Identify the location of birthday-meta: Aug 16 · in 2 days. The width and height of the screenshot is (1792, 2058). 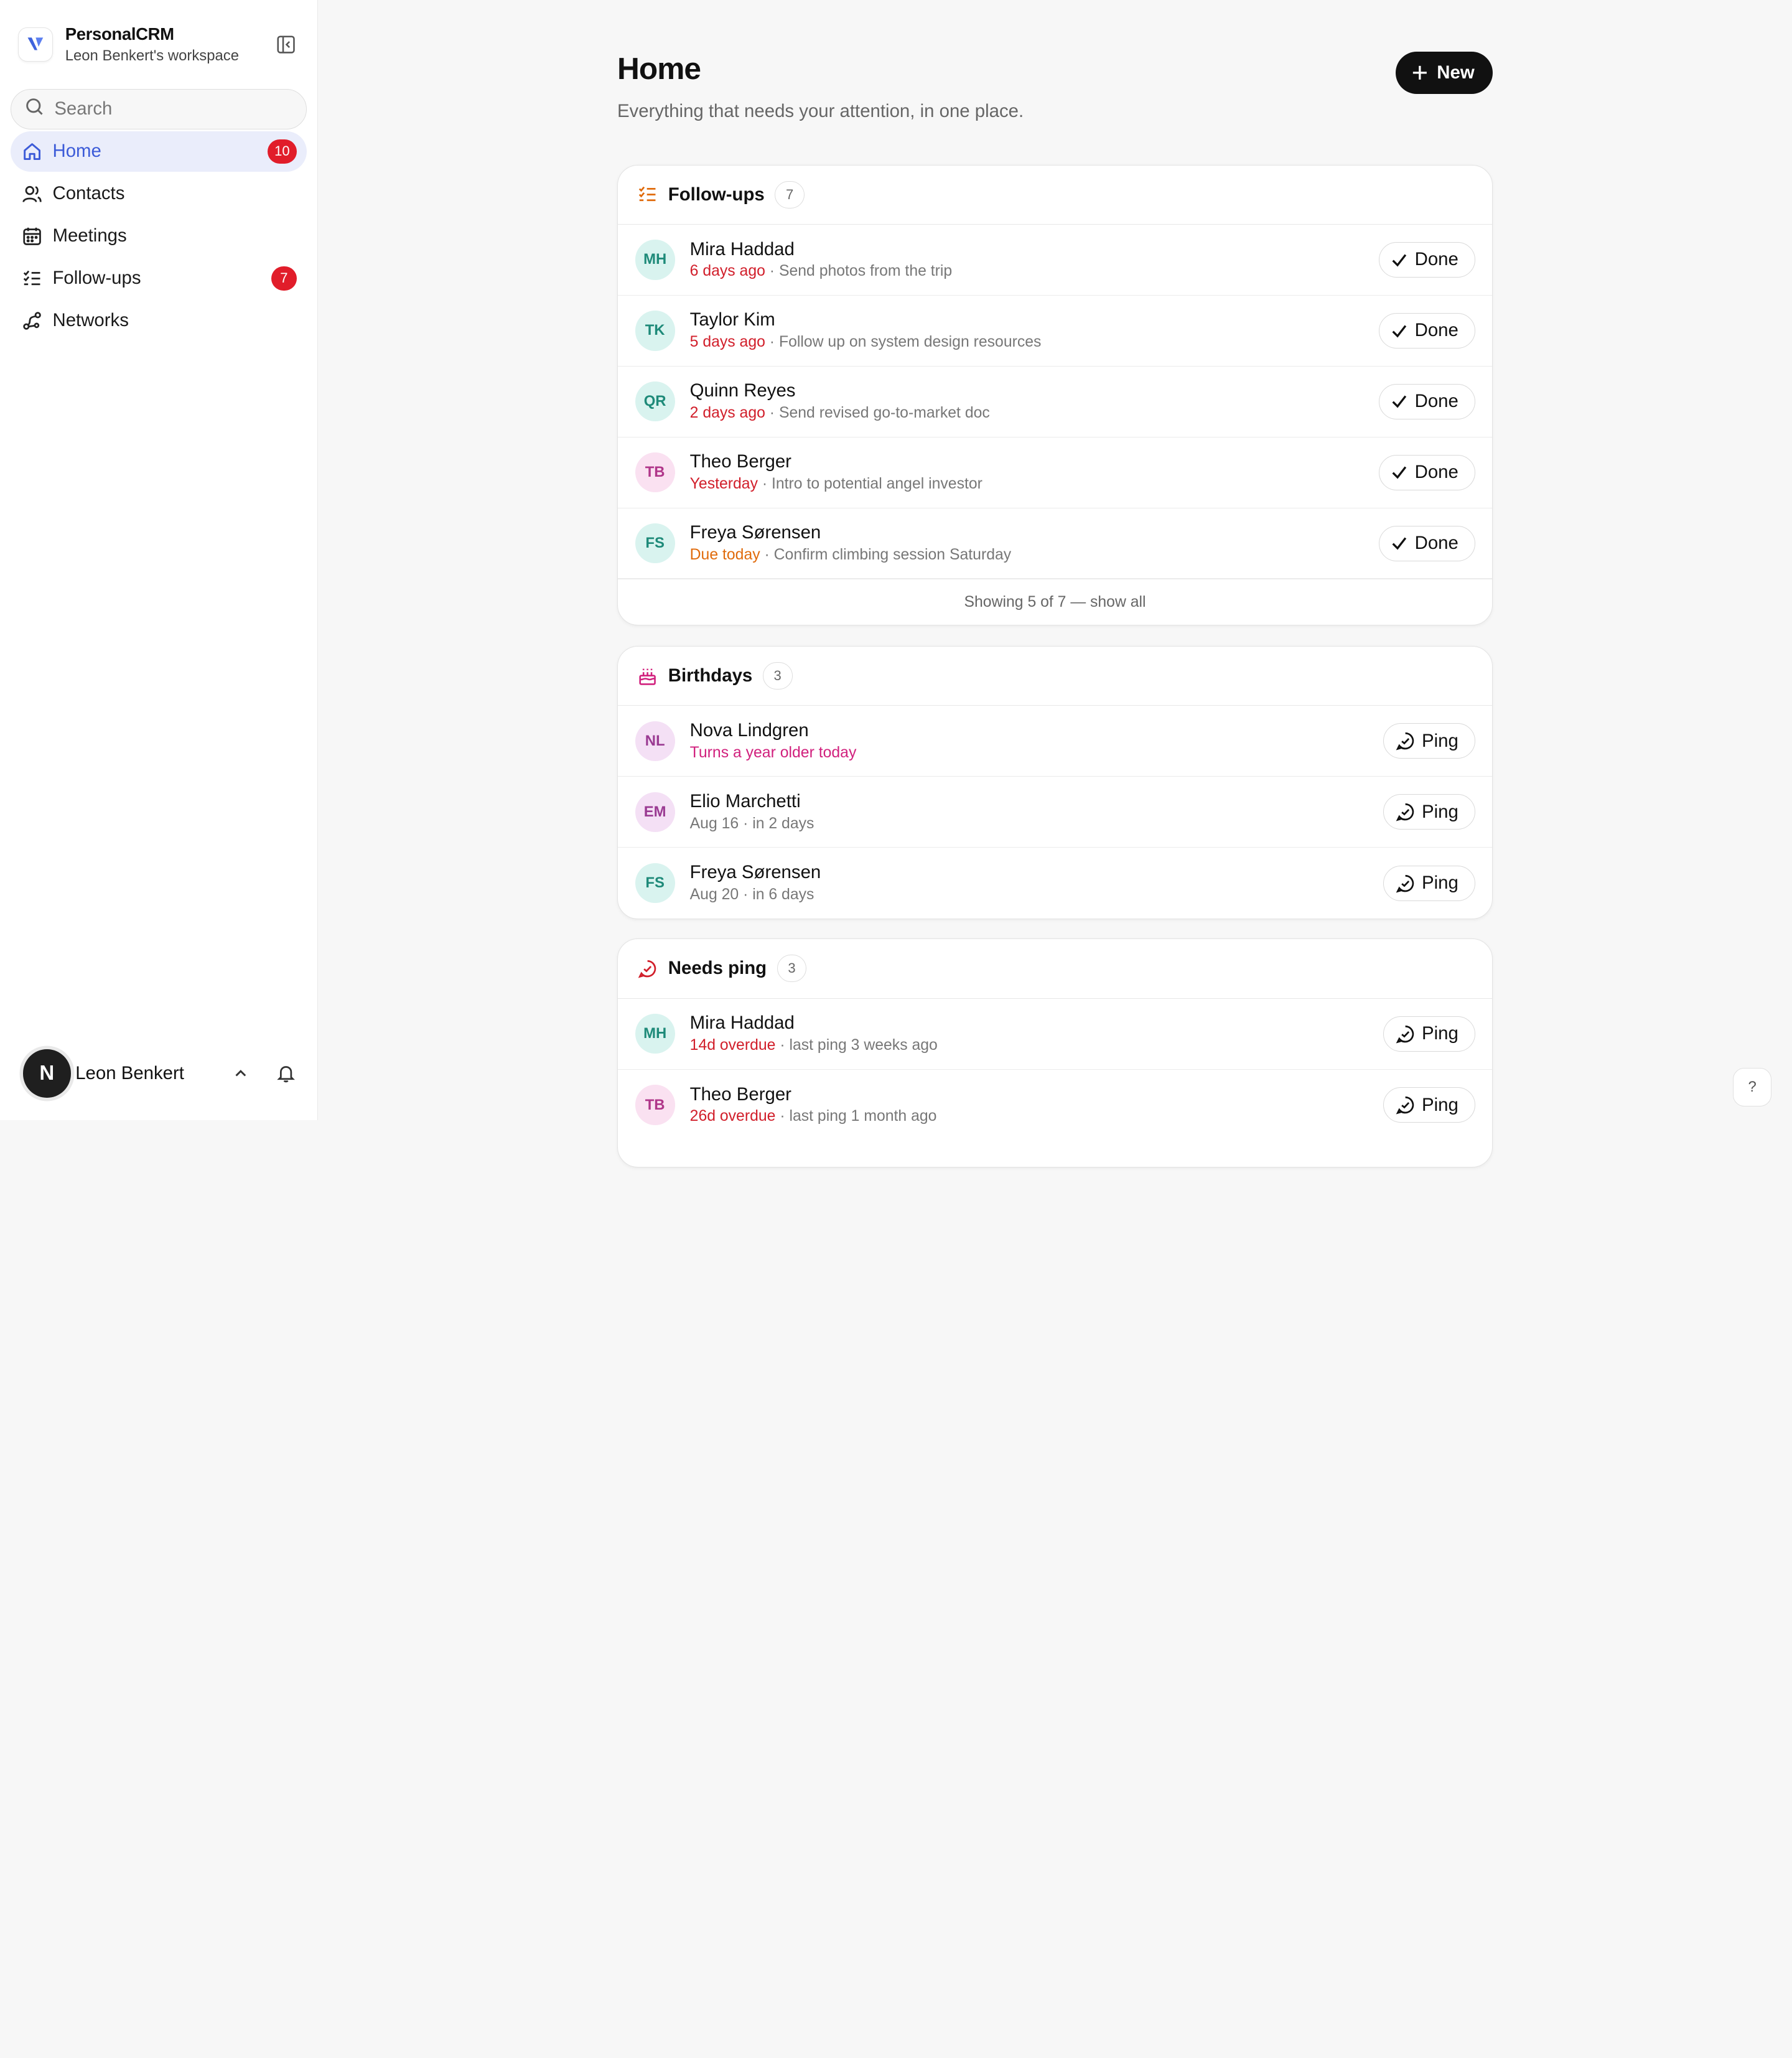
(751, 823).